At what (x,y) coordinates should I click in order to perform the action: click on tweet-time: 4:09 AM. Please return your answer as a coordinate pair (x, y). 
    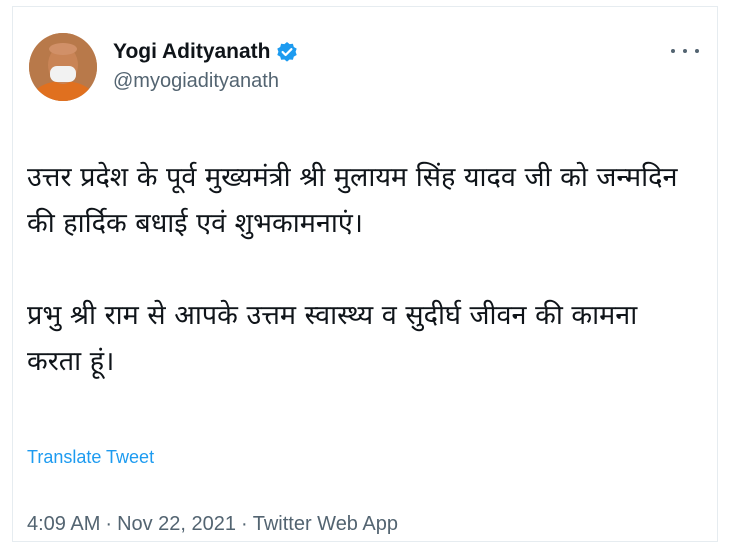
    Looking at the image, I should click on (63, 524).